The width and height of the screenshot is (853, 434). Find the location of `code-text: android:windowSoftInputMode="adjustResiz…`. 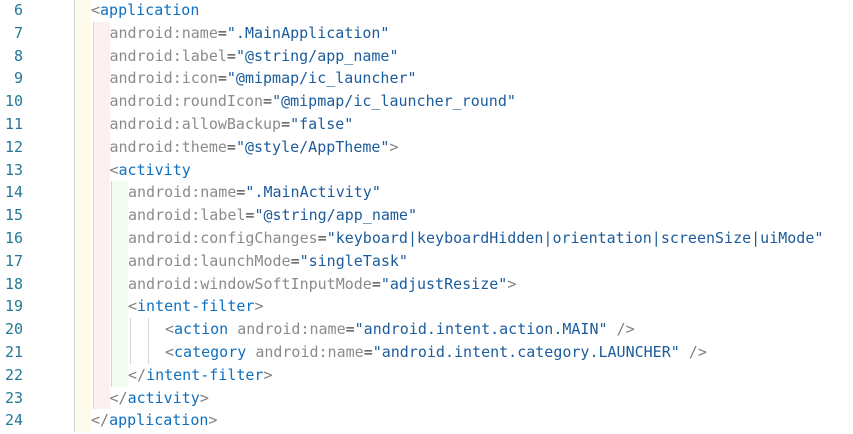

code-text: android:windowSoftInputMode="adjustResiz… is located at coordinates (322, 284).